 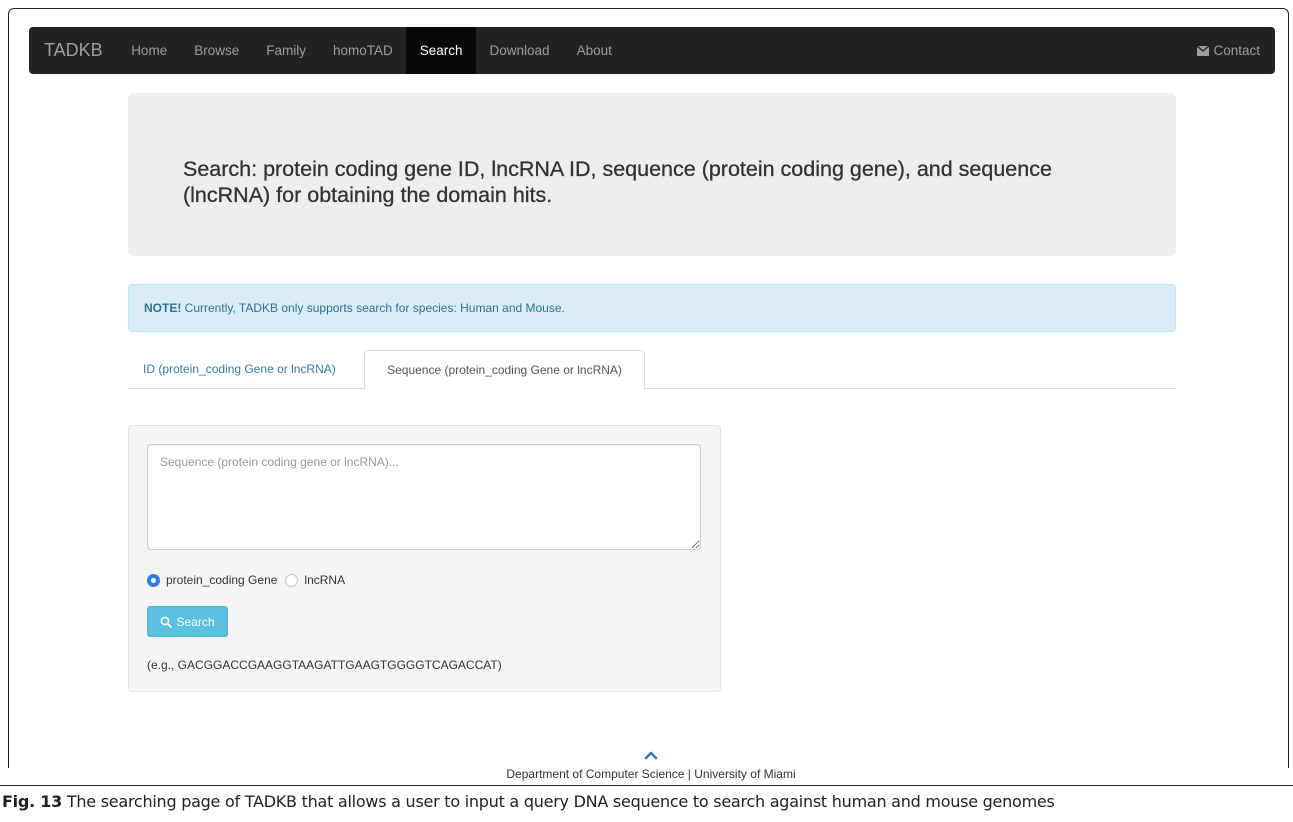 What do you see at coordinates (1236, 50) in the screenshot?
I see `nav-contact-label: Contact` at bounding box center [1236, 50].